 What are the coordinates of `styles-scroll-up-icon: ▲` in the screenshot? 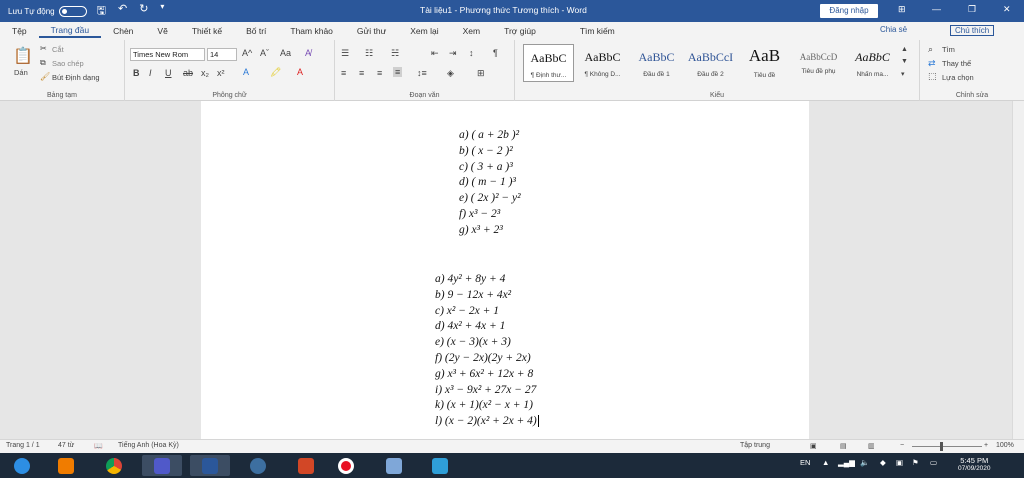 It's located at (904, 49).